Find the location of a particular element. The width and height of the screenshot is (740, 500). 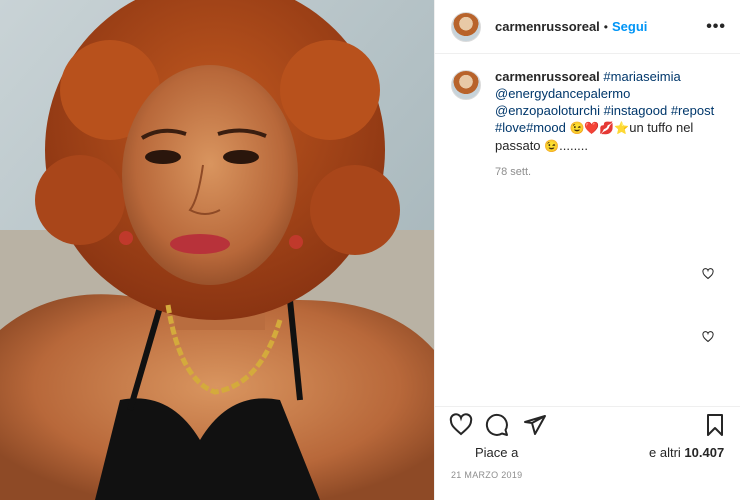

caption-time-ago: 78 sett. is located at coordinates (617, 172).